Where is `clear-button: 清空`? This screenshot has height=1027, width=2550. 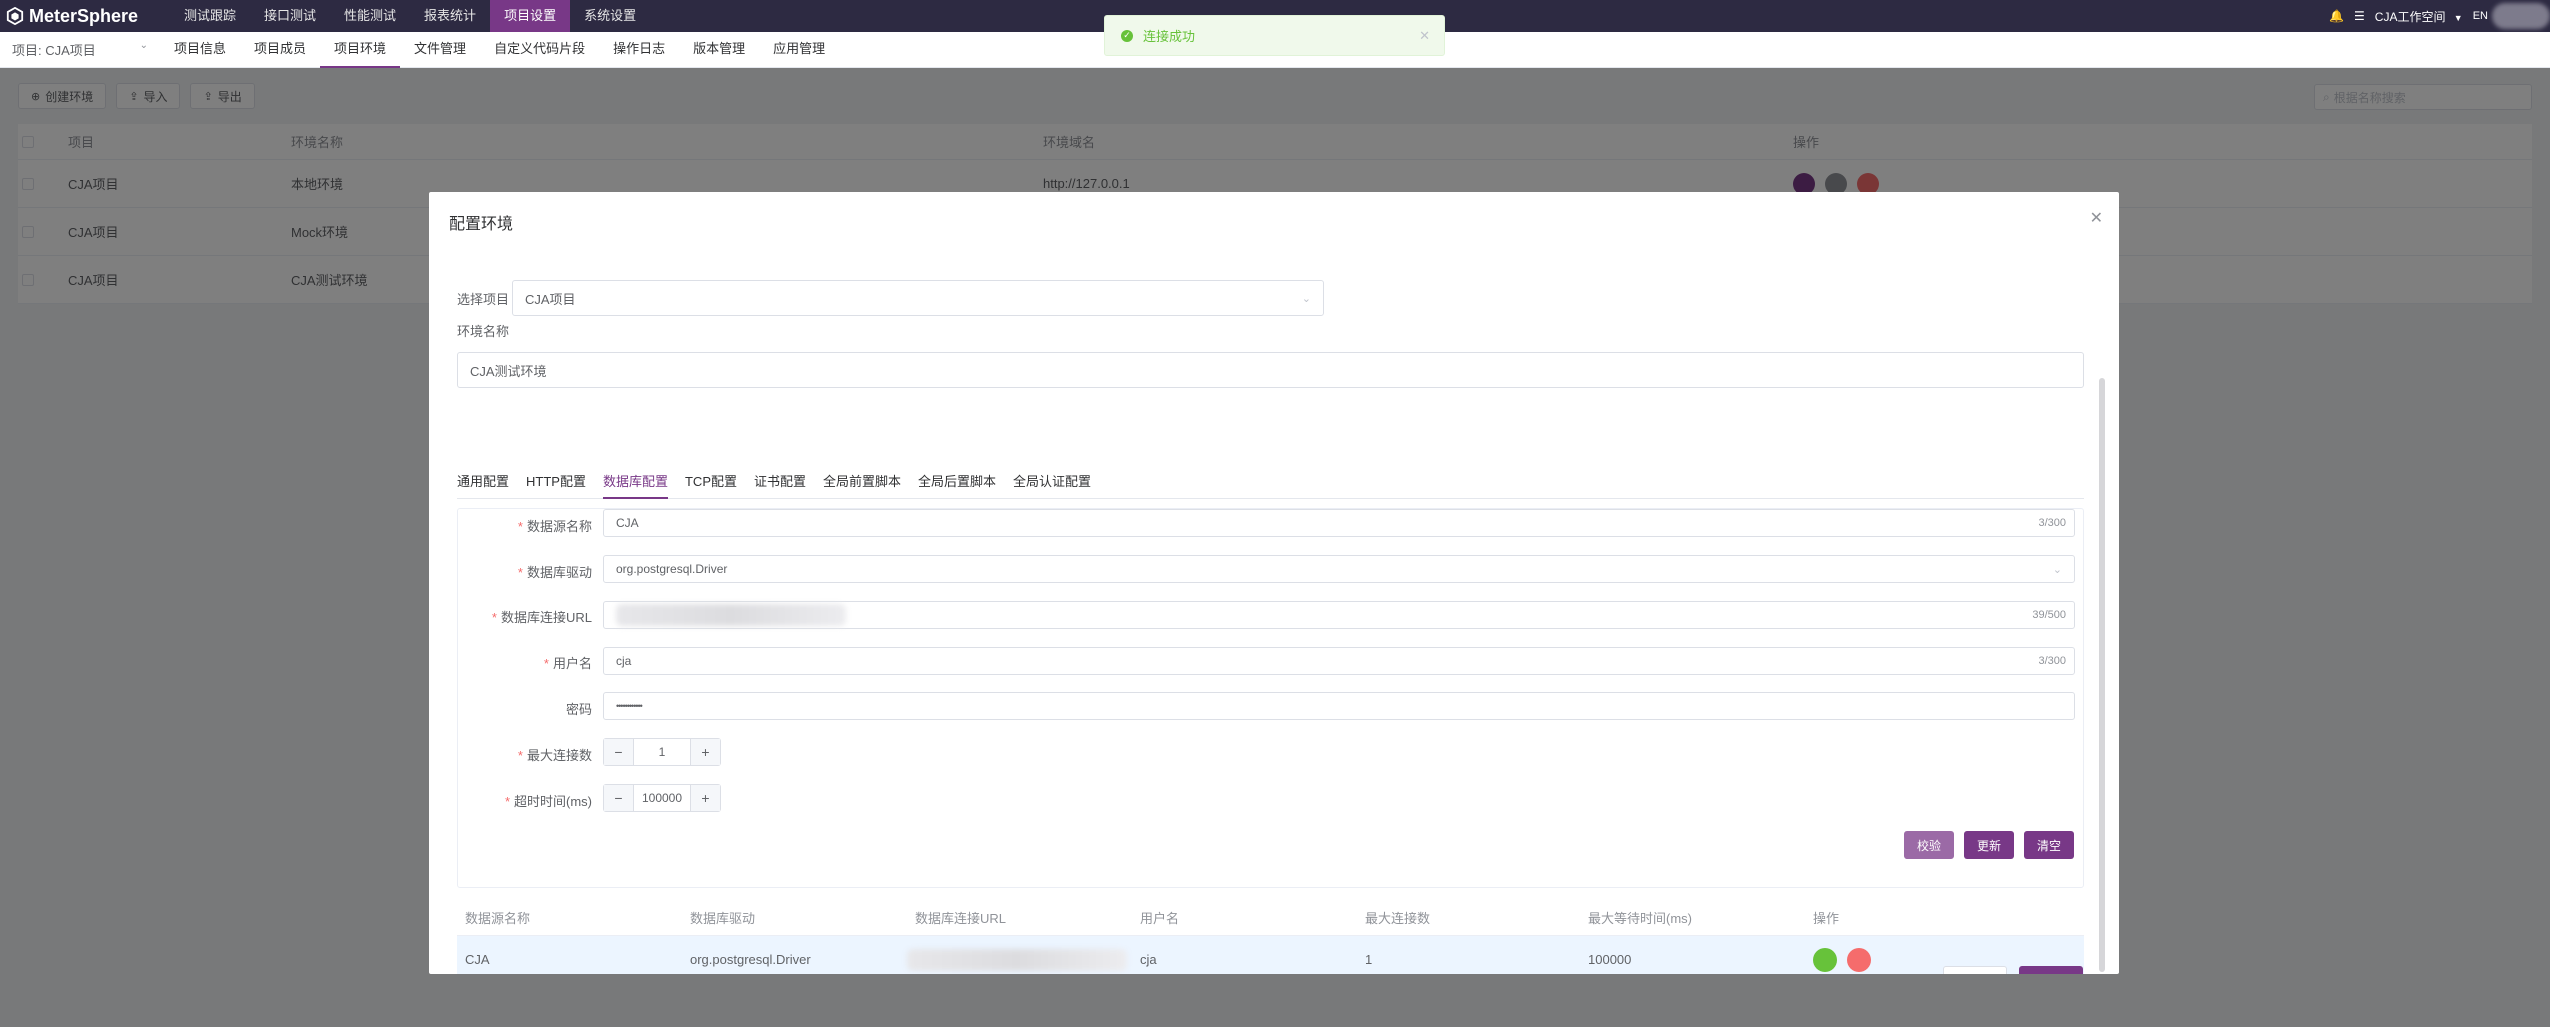 clear-button: 清空 is located at coordinates (2049, 845).